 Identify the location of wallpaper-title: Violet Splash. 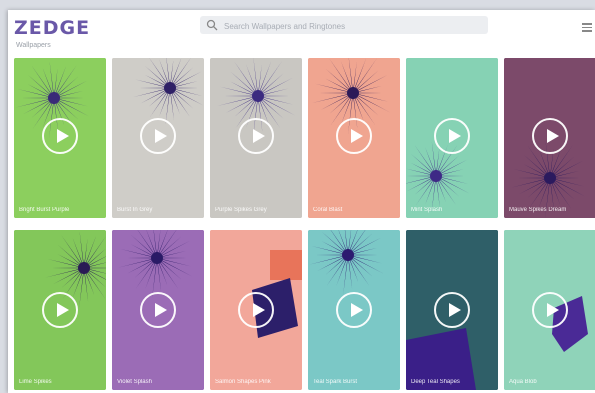
(134, 382).